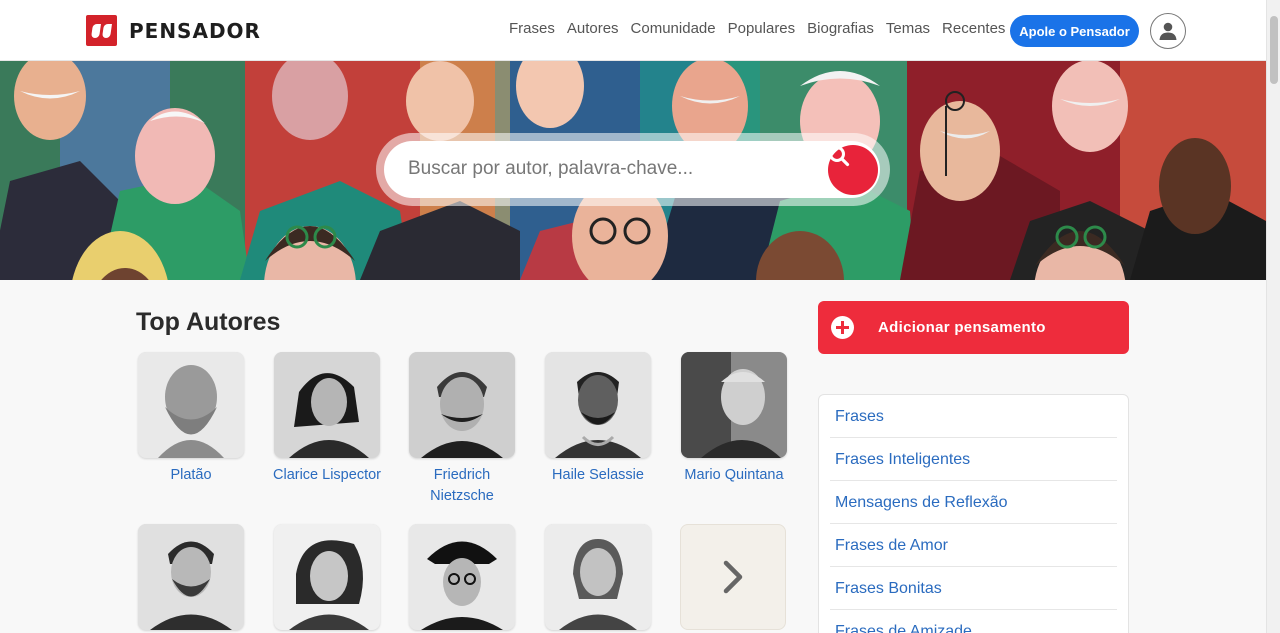 The width and height of the screenshot is (1280, 633). What do you see at coordinates (973, 545) in the screenshot?
I see `category-item: Frases de Amor` at bounding box center [973, 545].